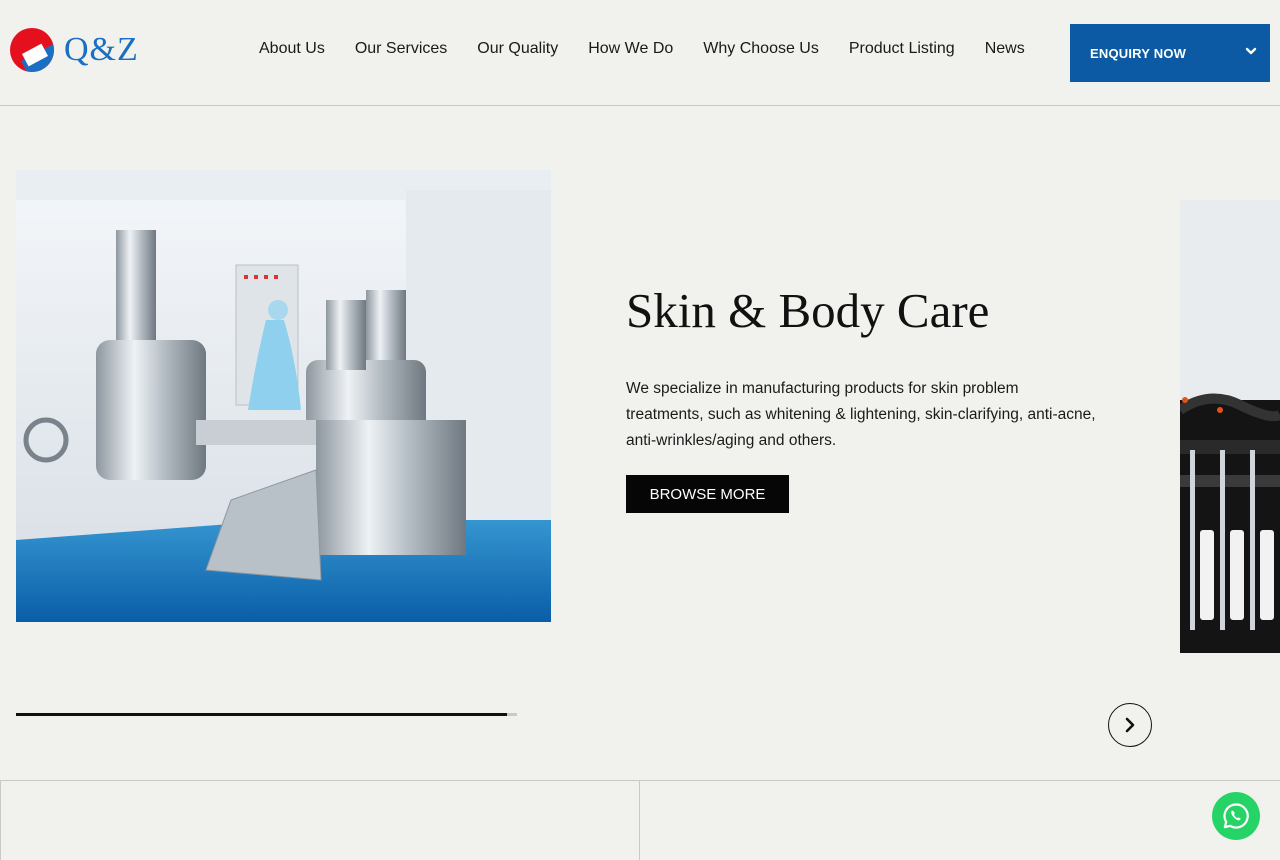  What do you see at coordinates (1005, 49) in the screenshot?
I see `nav-news: News` at bounding box center [1005, 49].